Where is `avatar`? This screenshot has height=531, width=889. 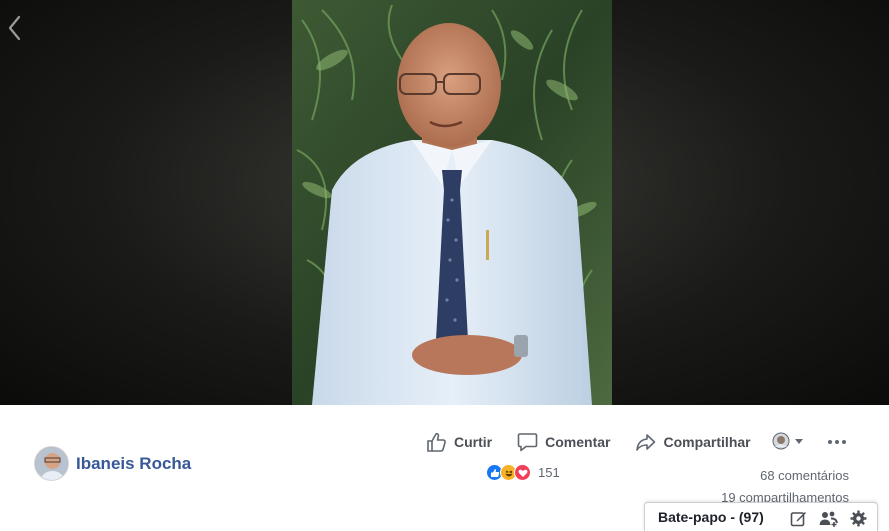 avatar is located at coordinates (51, 463).